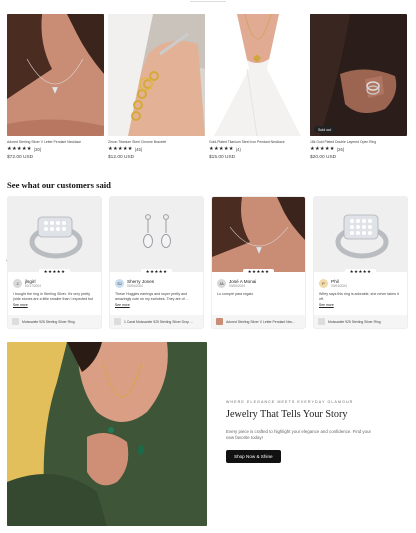 Image resolution: width=416 pixels, height=533 pixels. What do you see at coordinates (121, 157) in the screenshot?
I see `product-price: $12.00 USD` at bounding box center [121, 157].